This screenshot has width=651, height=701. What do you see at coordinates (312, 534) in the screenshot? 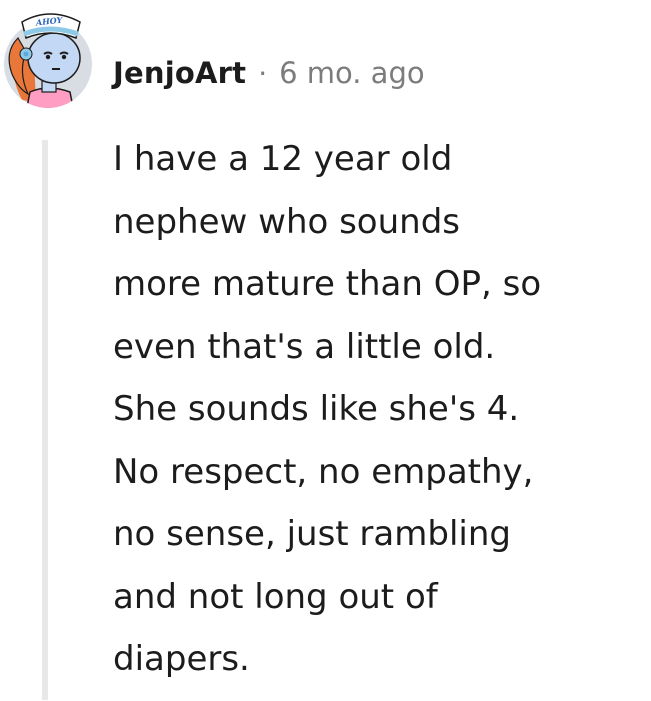
I see `comment-body-line: no sense, just rambling` at bounding box center [312, 534].